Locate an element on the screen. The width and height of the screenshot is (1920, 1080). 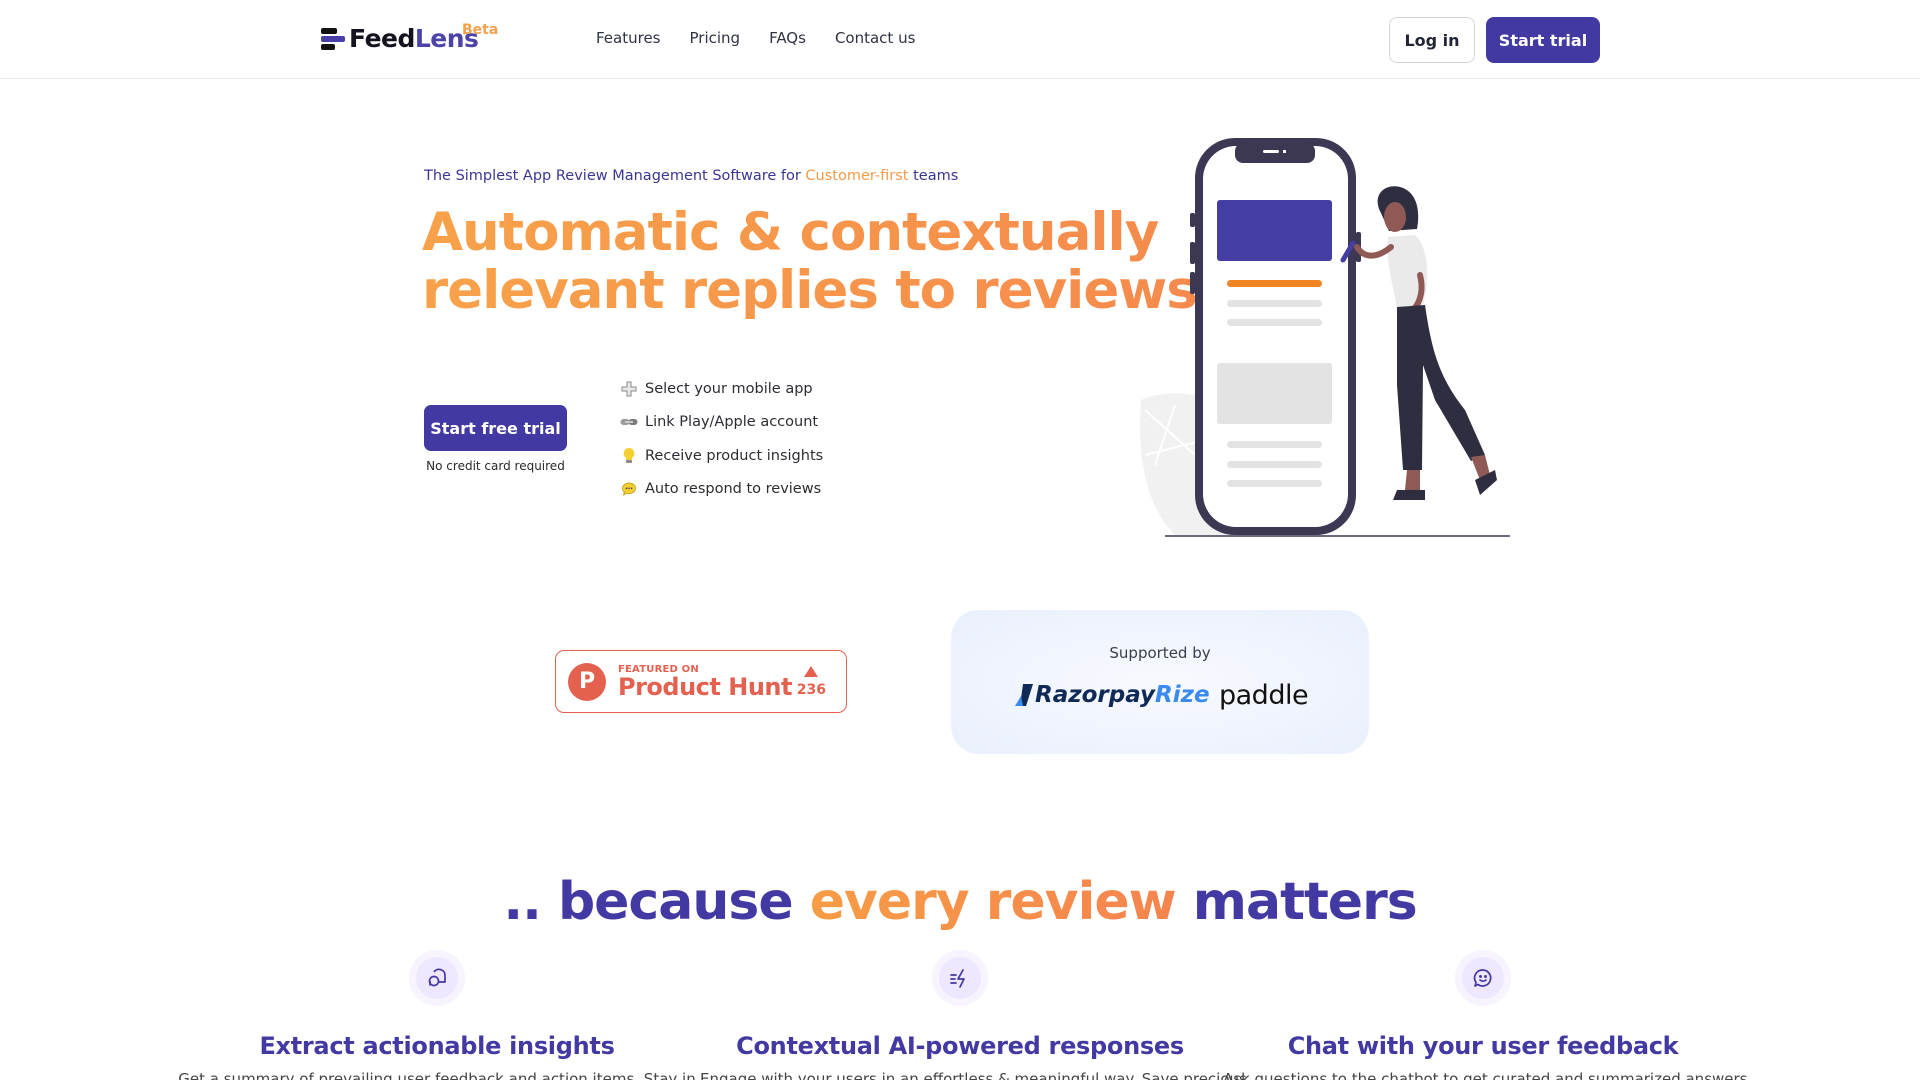
person-illustration is located at coordinates (1418, 343).